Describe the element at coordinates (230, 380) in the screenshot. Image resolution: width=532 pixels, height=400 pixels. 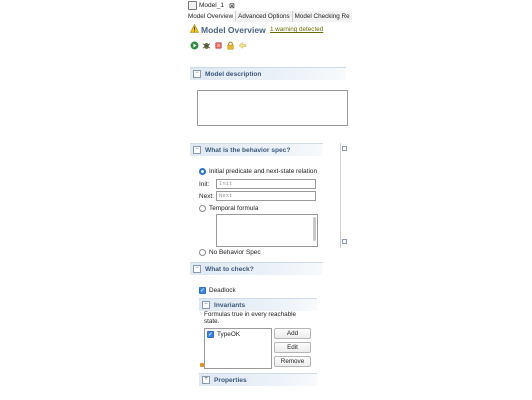
I see `section-title: Properties` at that location.